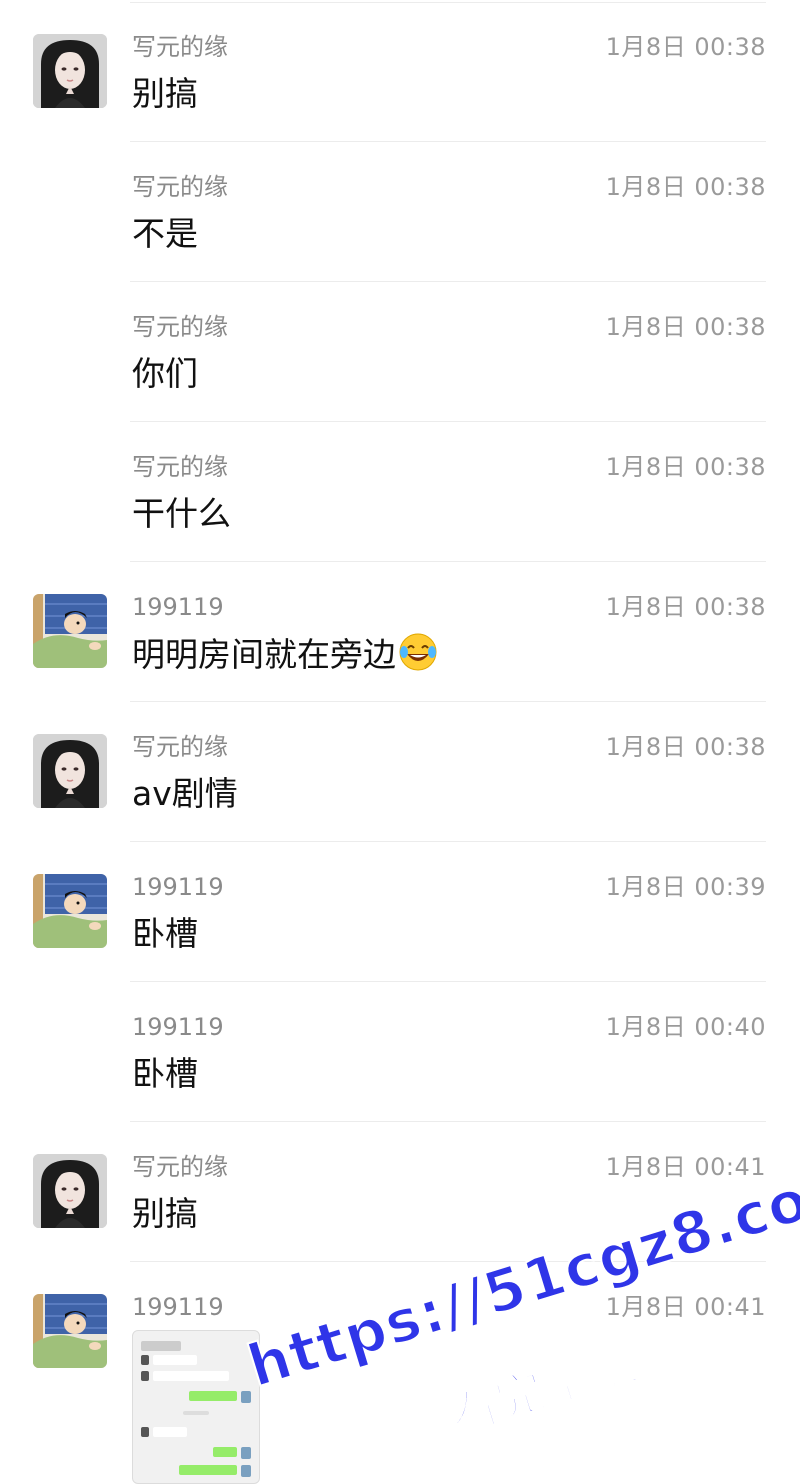 This screenshot has height=1484, width=800. I want to click on message-text-content: 不是, so click(165, 233).